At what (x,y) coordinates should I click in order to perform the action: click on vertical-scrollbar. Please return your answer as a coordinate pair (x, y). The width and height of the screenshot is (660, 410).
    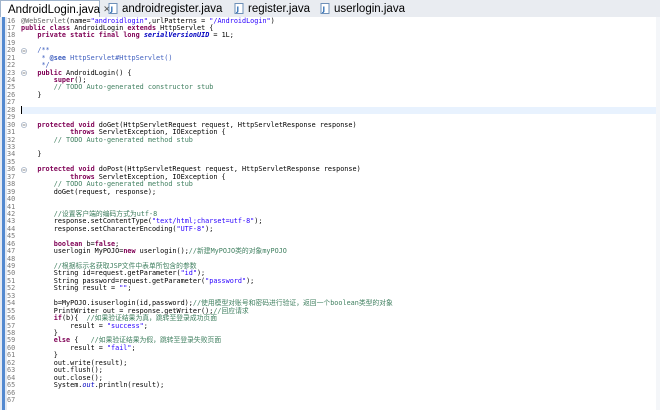
    Looking at the image, I should click on (658, 213).